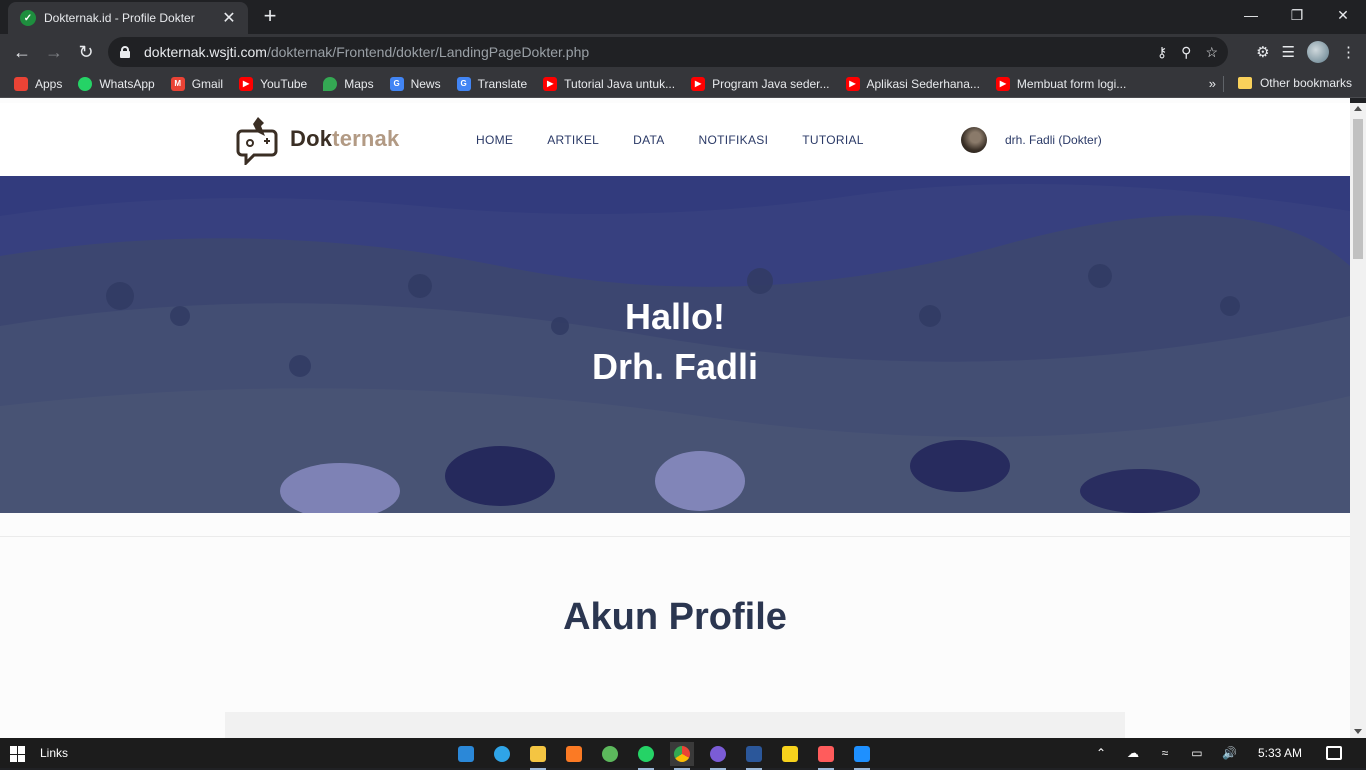 This screenshot has width=1366, height=770. What do you see at coordinates (610, 754) in the screenshot?
I see `terminal-icon` at bounding box center [610, 754].